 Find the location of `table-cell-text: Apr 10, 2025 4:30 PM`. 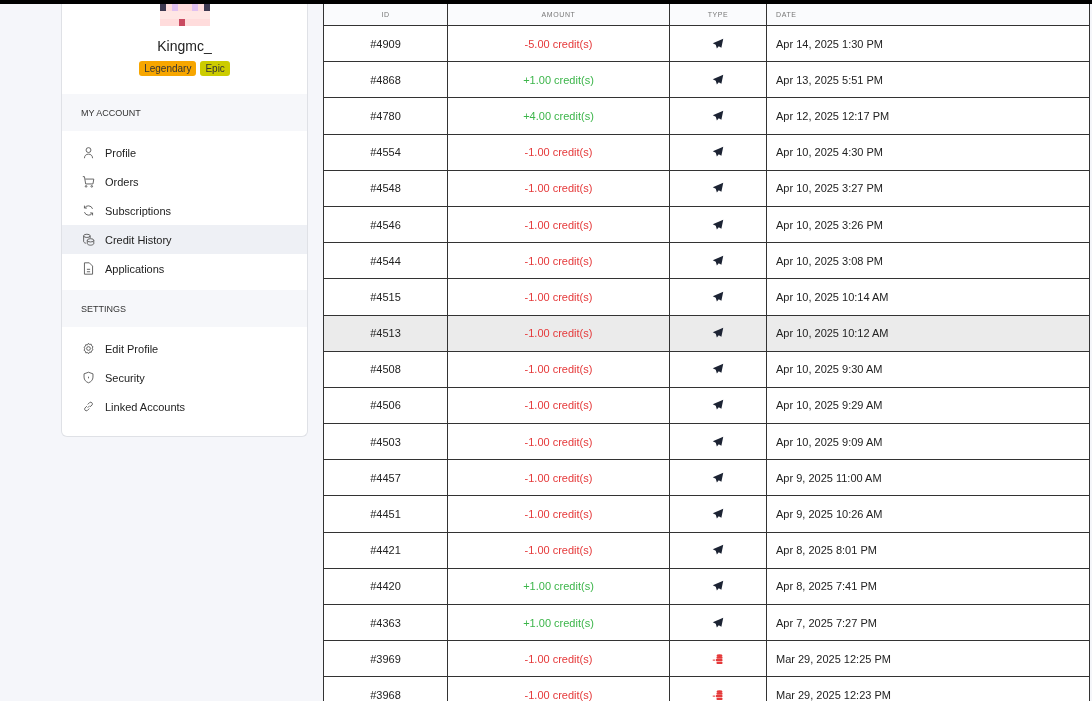

table-cell-text: Apr 10, 2025 4:30 PM is located at coordinates (829, 153).